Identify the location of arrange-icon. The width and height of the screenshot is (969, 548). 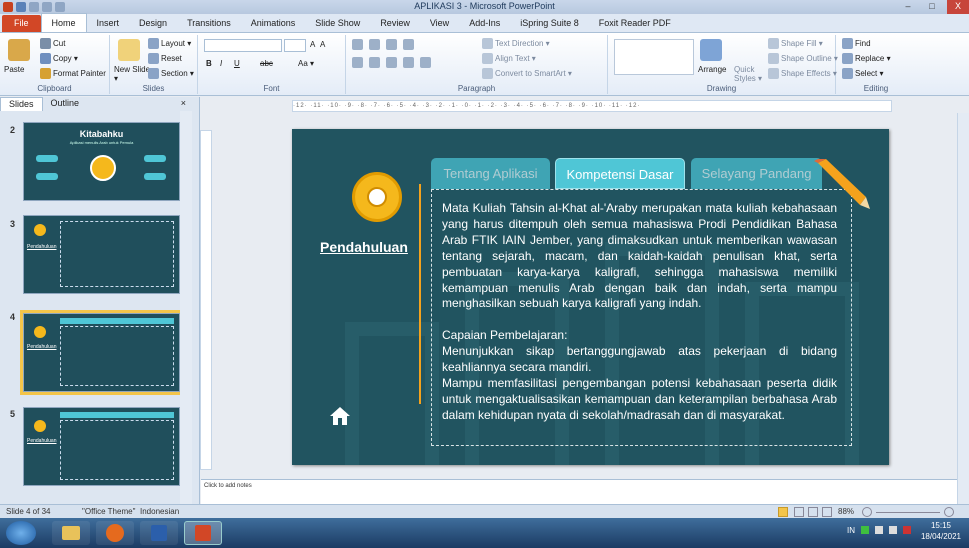
(711, 50).